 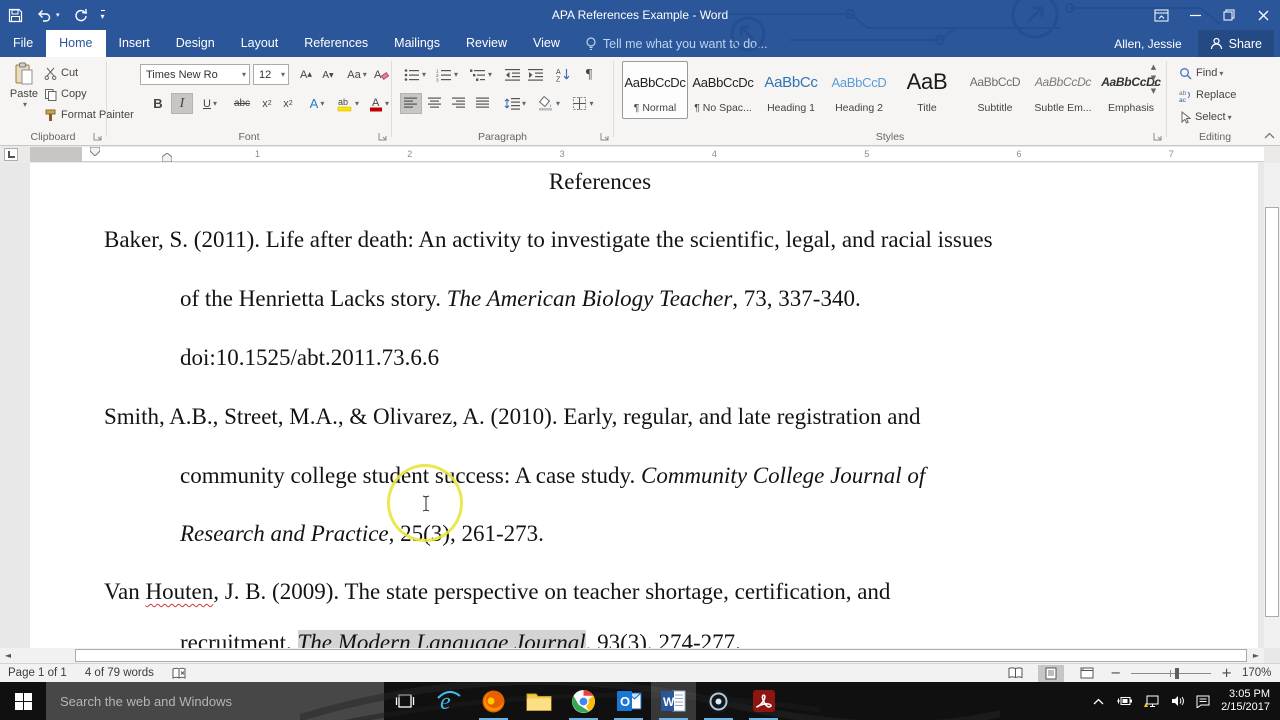 I want to click on firefox-icon, so click(x=493, y=701).